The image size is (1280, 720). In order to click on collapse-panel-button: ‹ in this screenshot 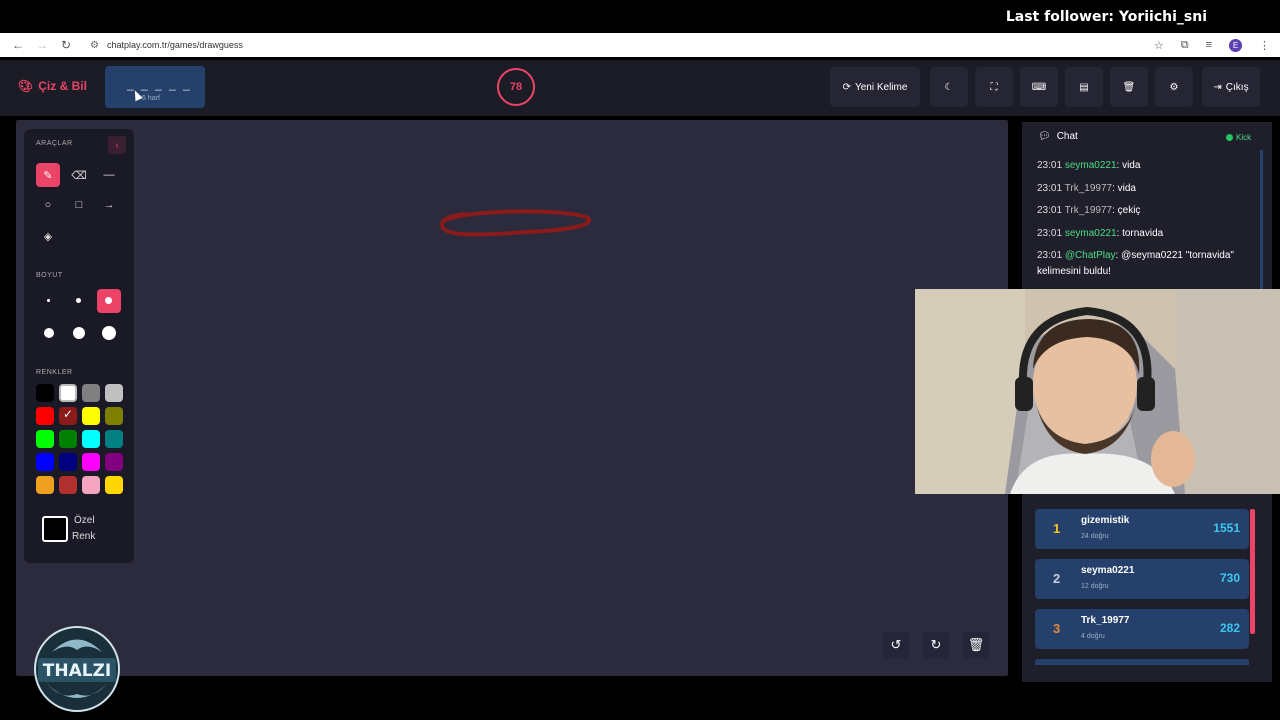, I will do `click(117, 145)`.